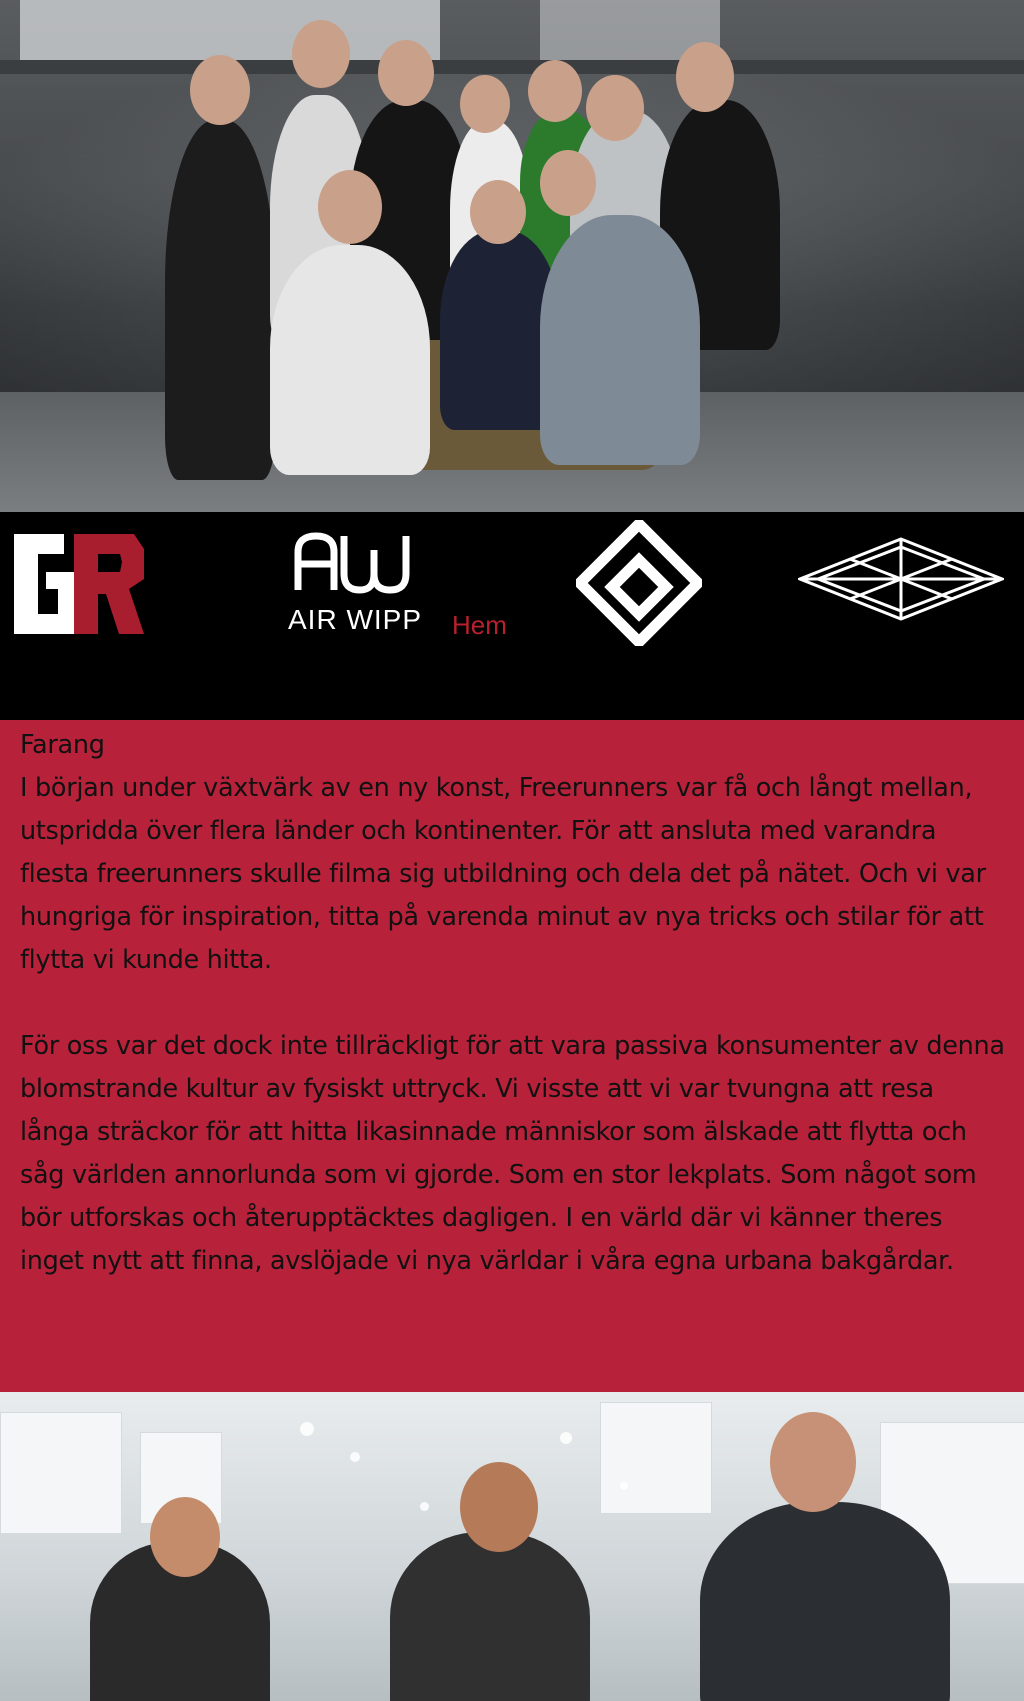 The width and height of the screenshot is (1024, 1701). Describe the element at coordinates (62, 745) in the screenshot. I see `about-title: Farang` at that location.